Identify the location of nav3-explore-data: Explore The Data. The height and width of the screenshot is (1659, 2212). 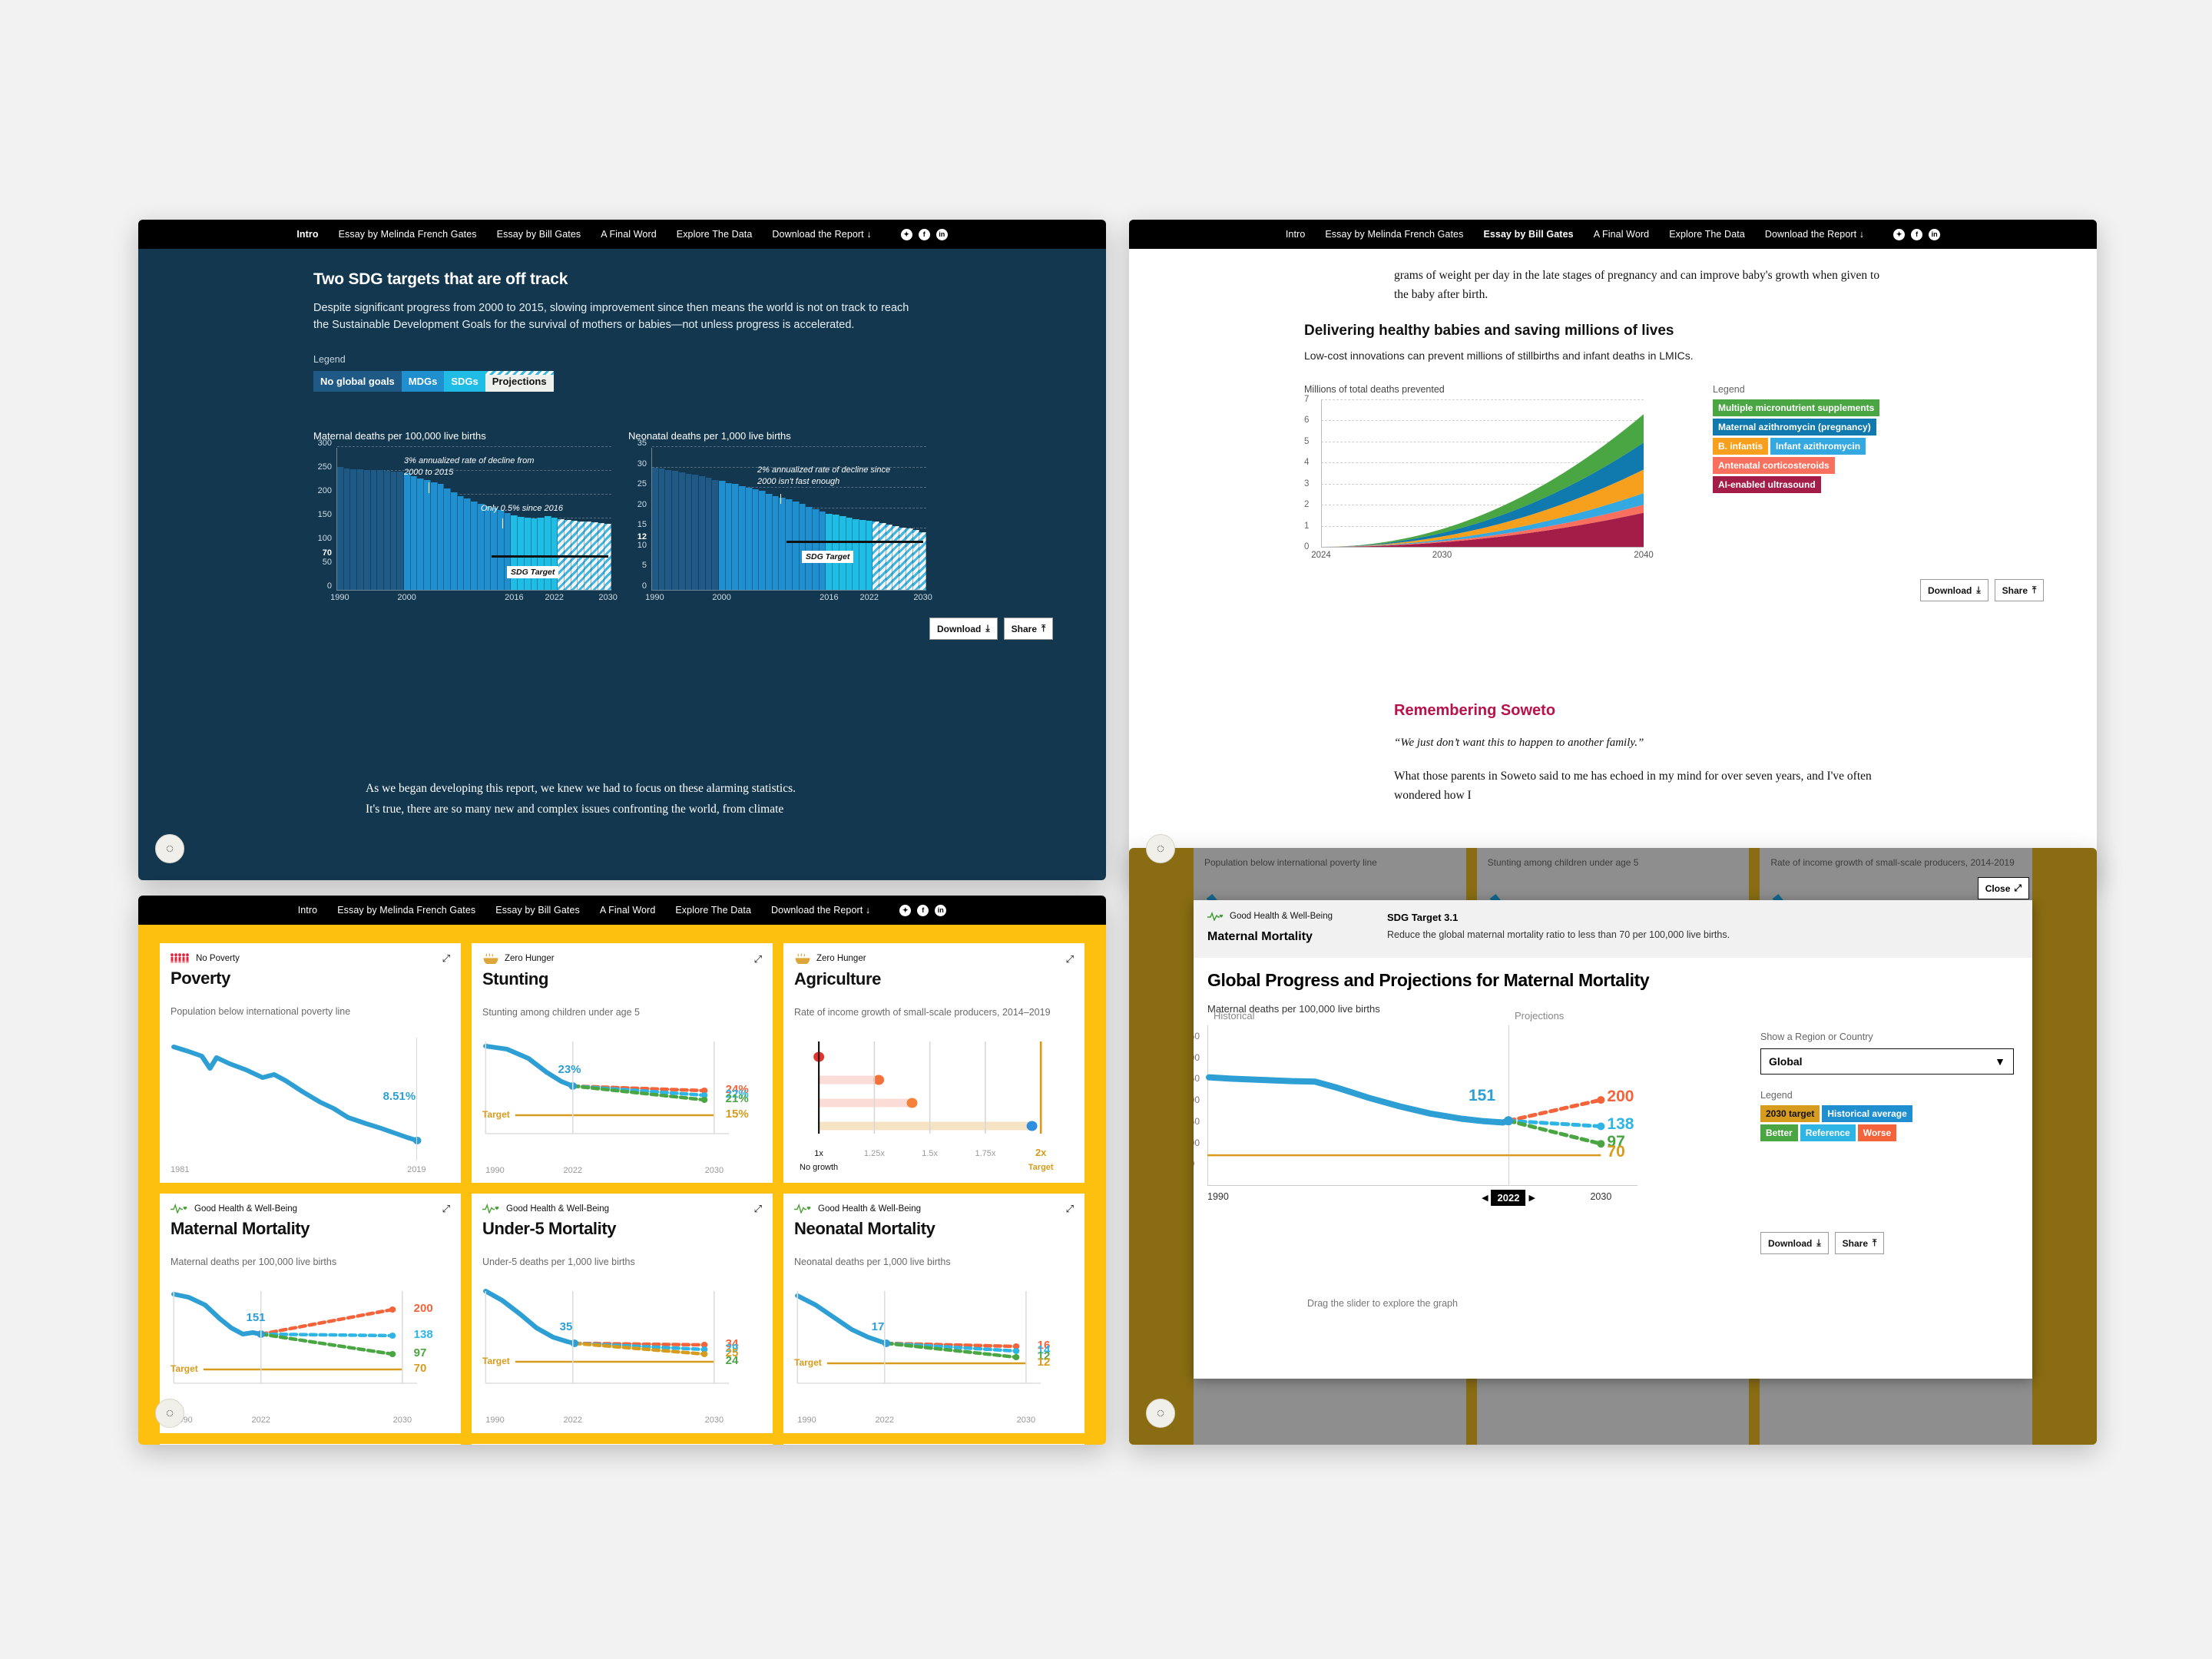
(713, 911).